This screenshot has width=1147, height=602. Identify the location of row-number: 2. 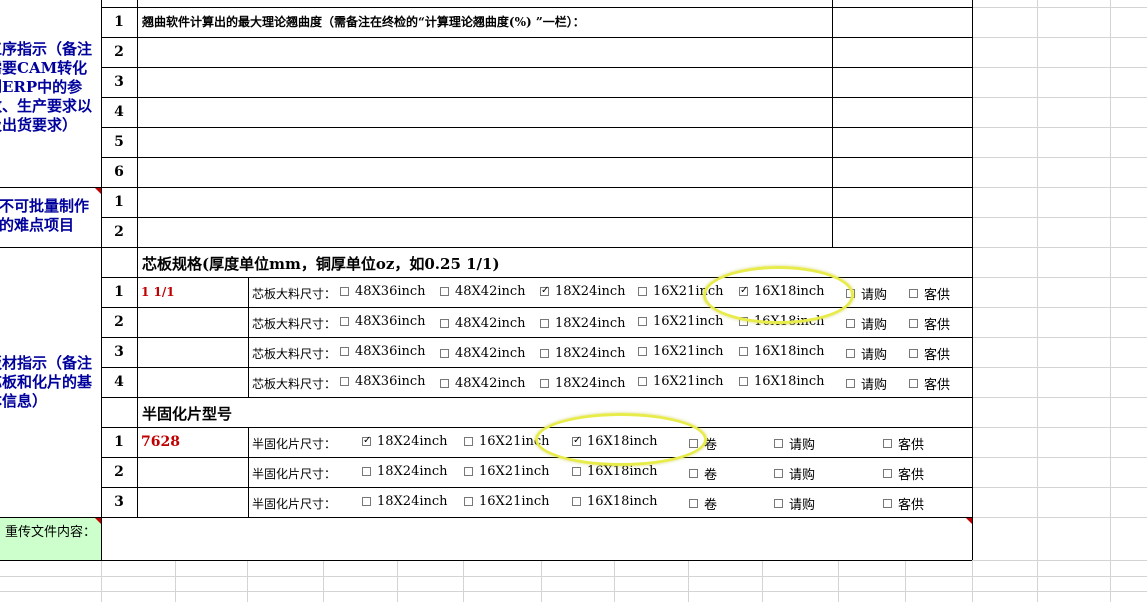
(119, 322).